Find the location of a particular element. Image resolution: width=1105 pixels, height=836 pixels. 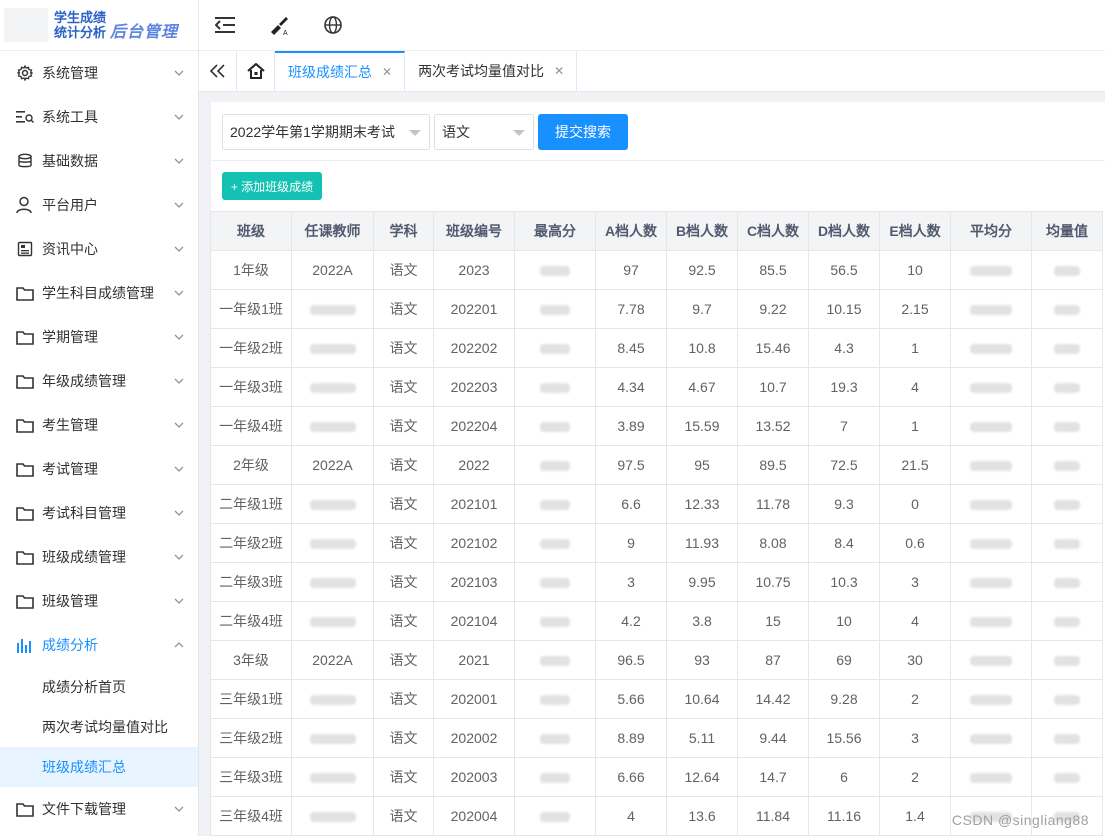

column-header: C档人数 is located at coordinates (773, 231).